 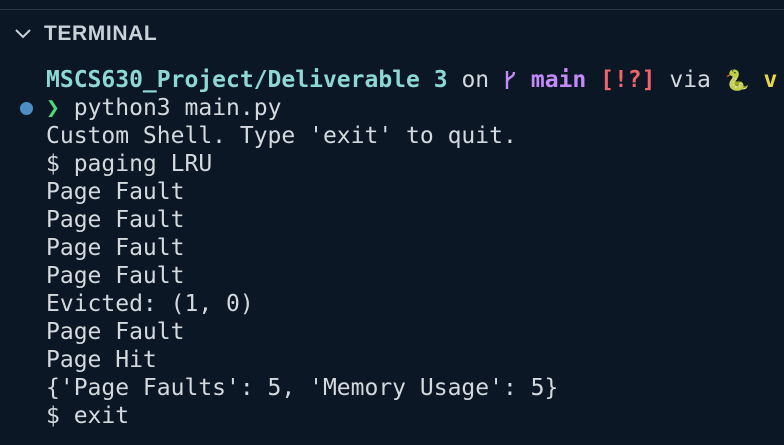 What do you see at coordinates (770, 80) in the screenshot?
I see `python-version: v` at bounding box center [770, 80].